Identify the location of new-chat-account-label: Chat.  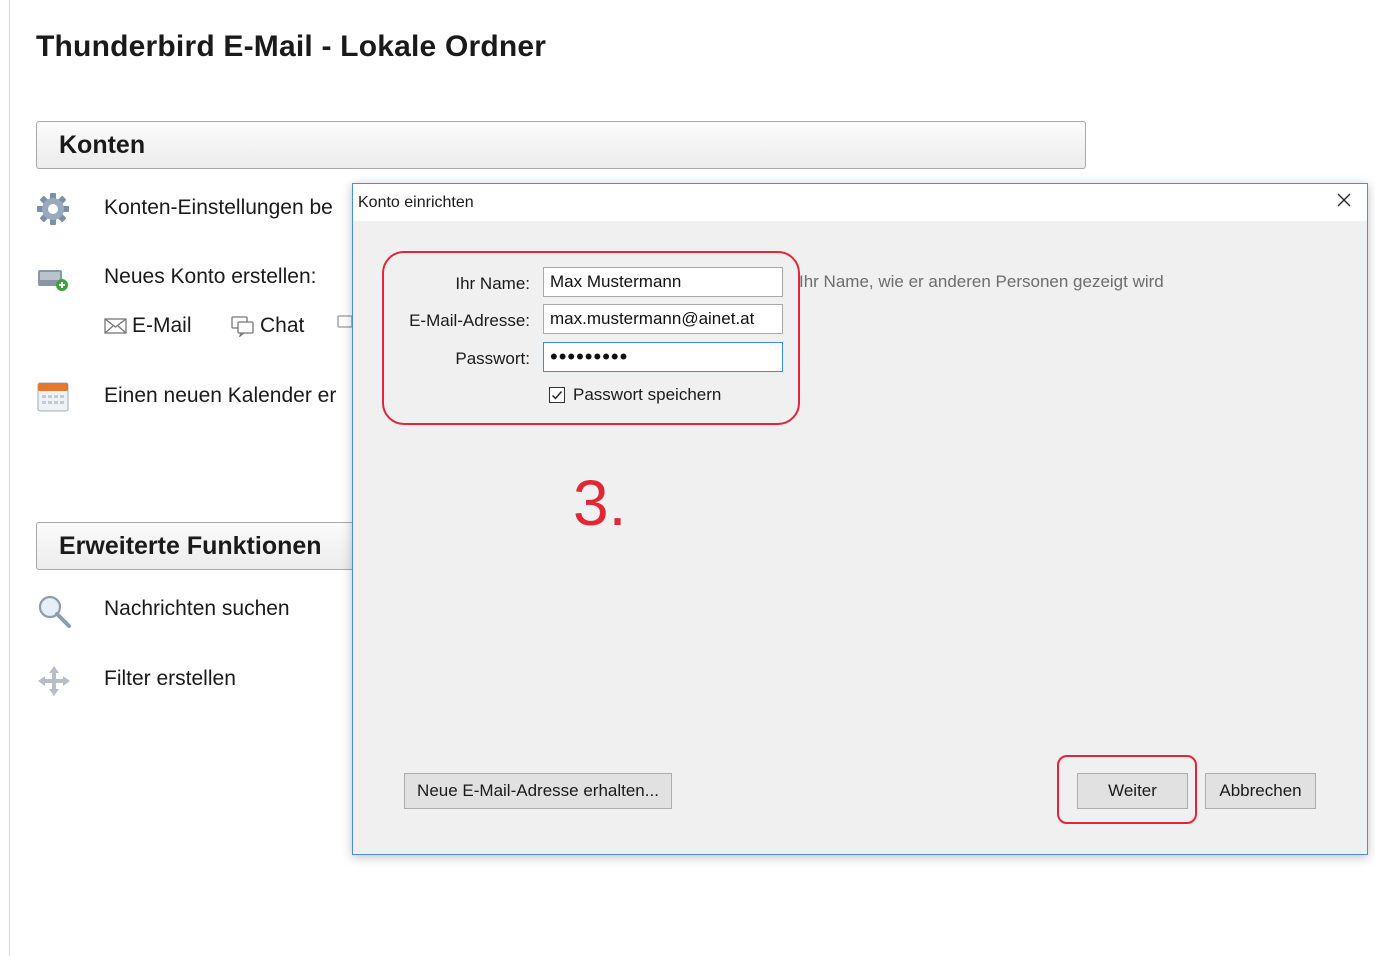
(282, 325).